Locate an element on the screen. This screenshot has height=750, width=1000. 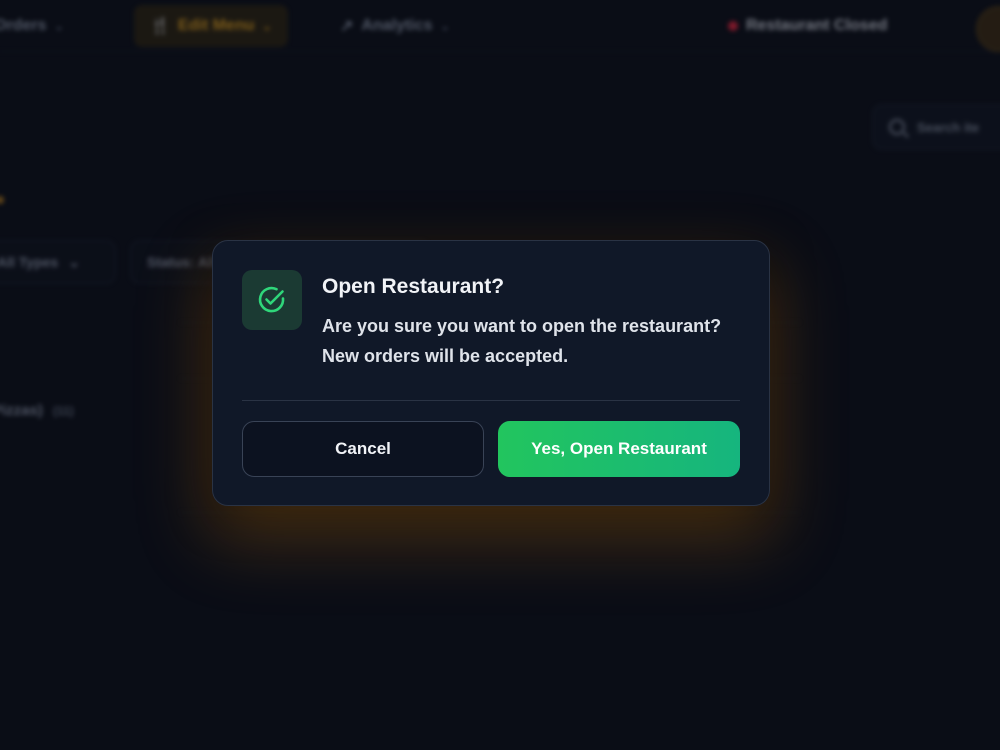
restaurant-status: Restaurant Closed is located at coordinates (807, 26).